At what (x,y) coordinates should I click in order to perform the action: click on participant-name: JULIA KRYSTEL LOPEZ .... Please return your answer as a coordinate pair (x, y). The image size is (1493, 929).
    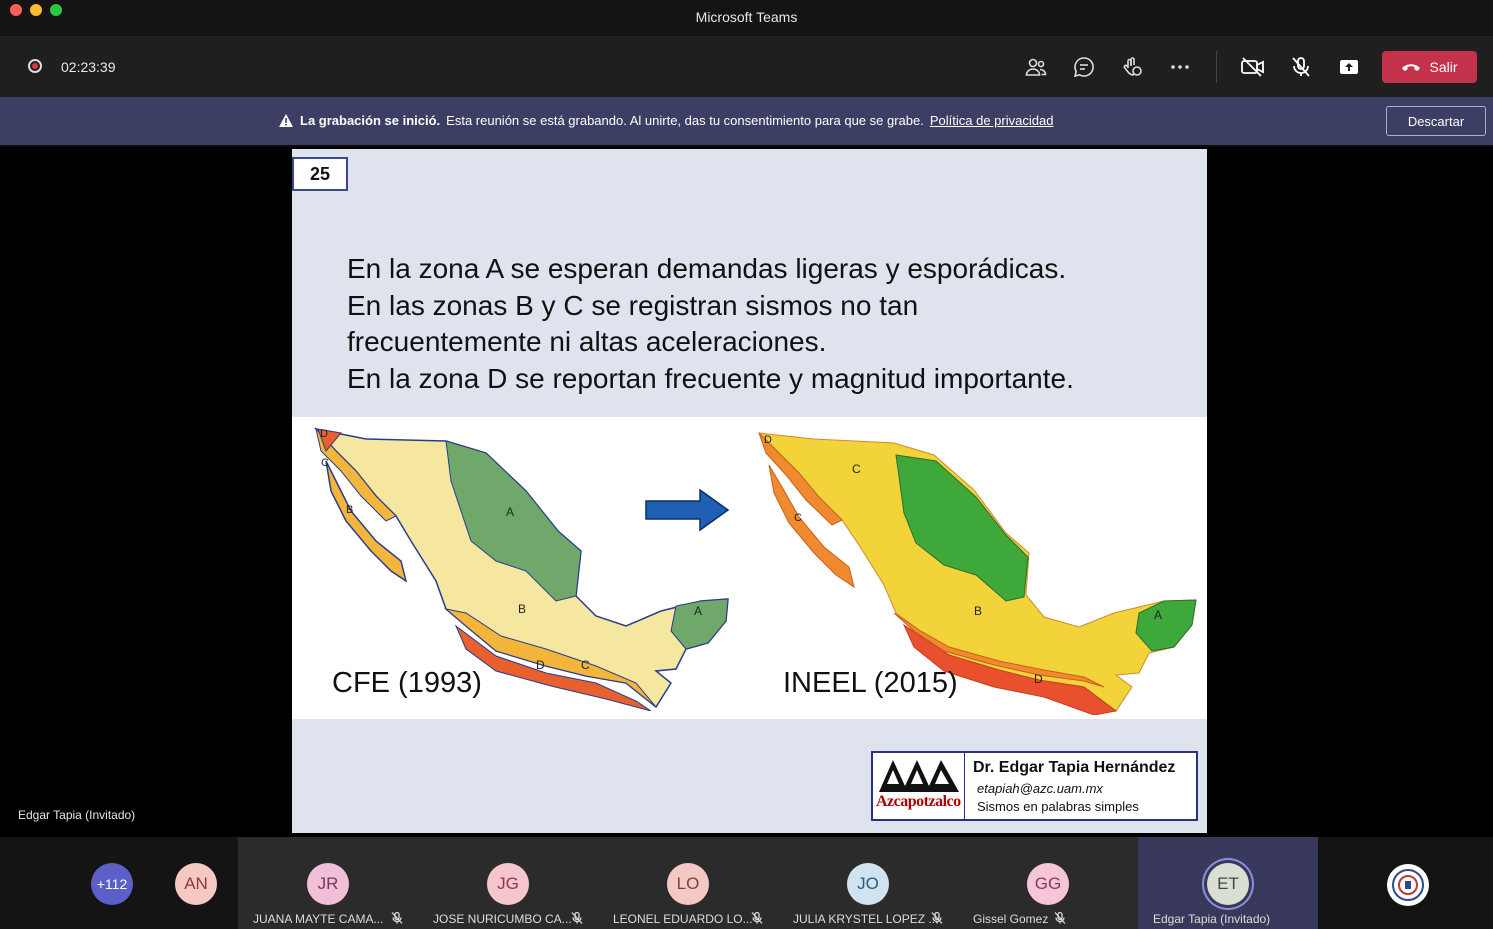
    Looking at the image, I should click on (866, 919).